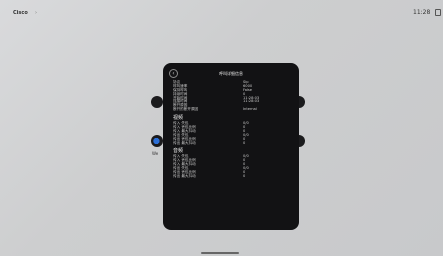  Describe the element at coordinates (178, 151) in the screenshot. I see `audio-section-title: 音频` at that location.